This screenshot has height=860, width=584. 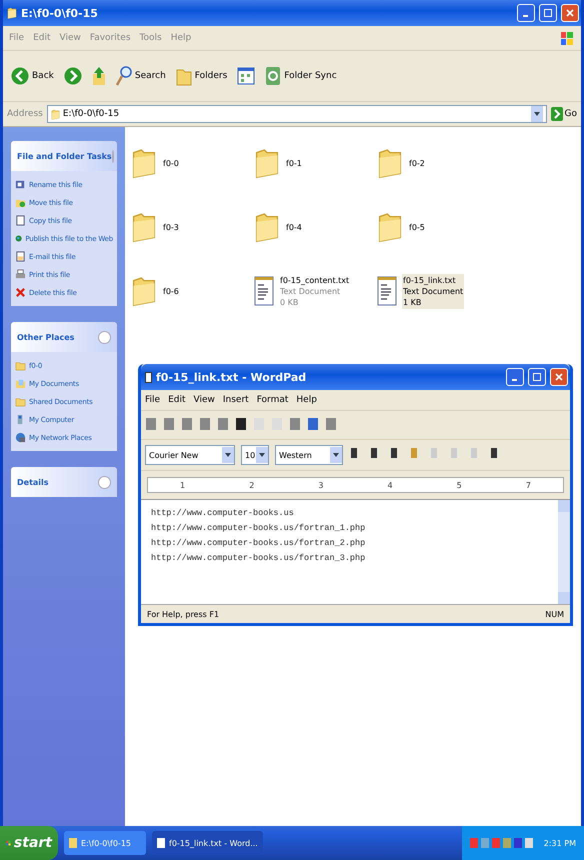 What do you see at coordinates (417, 163) in the screenshot?
I see `file-label: f0-2` at bounding box center [417, 163].